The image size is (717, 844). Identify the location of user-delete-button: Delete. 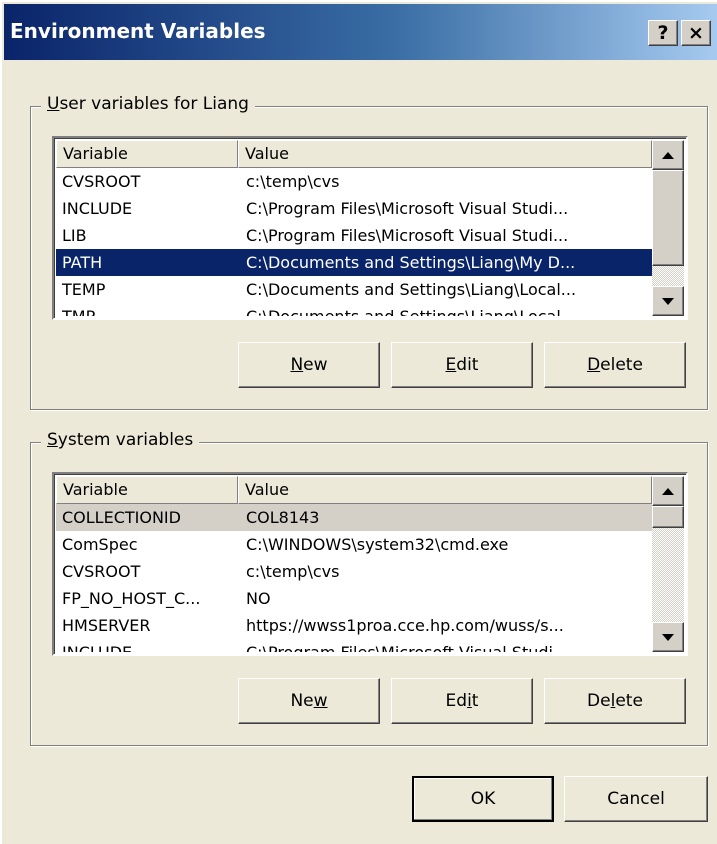
(615, 365).